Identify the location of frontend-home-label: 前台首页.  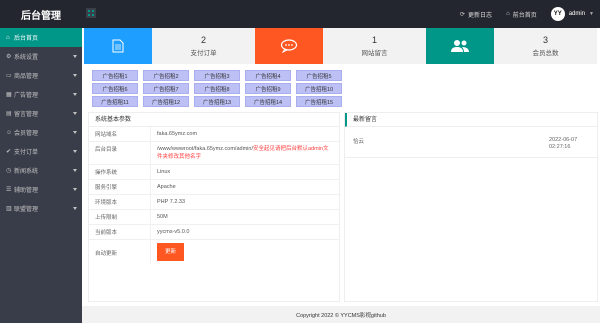
(524, 15).